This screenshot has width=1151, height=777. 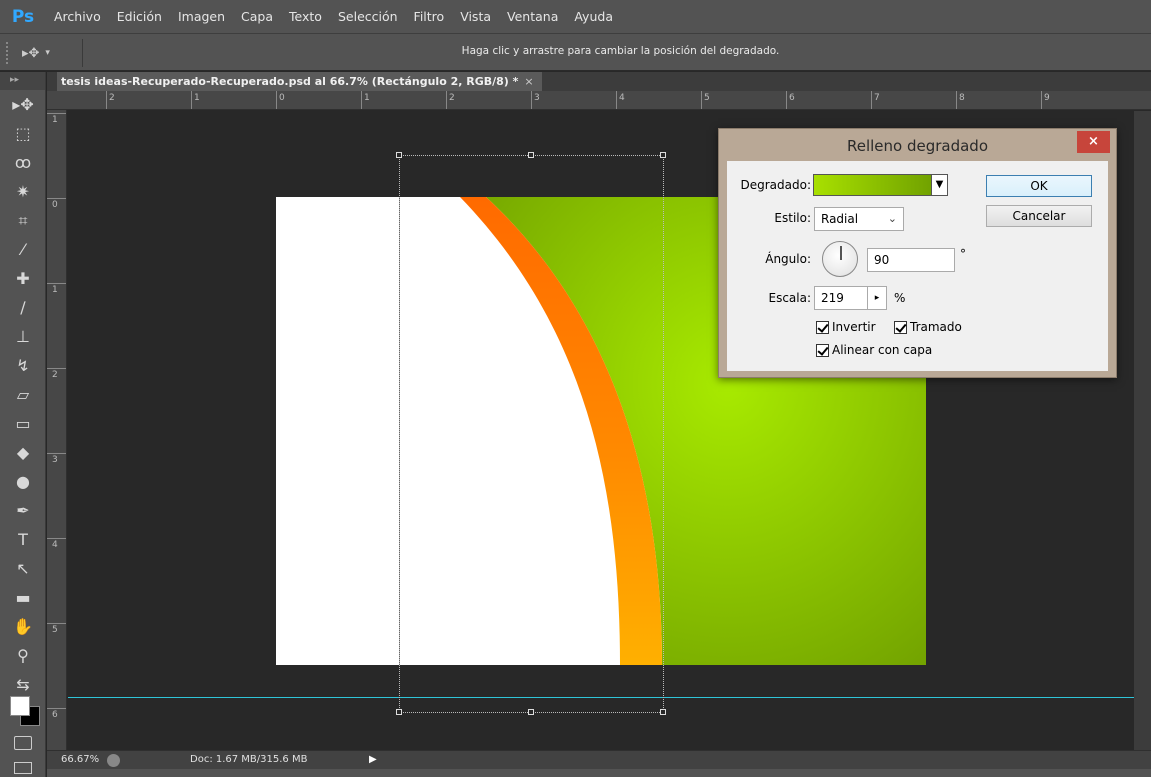 I want to click on dodge-tool-icon: ●, so click(x=23, y=481).